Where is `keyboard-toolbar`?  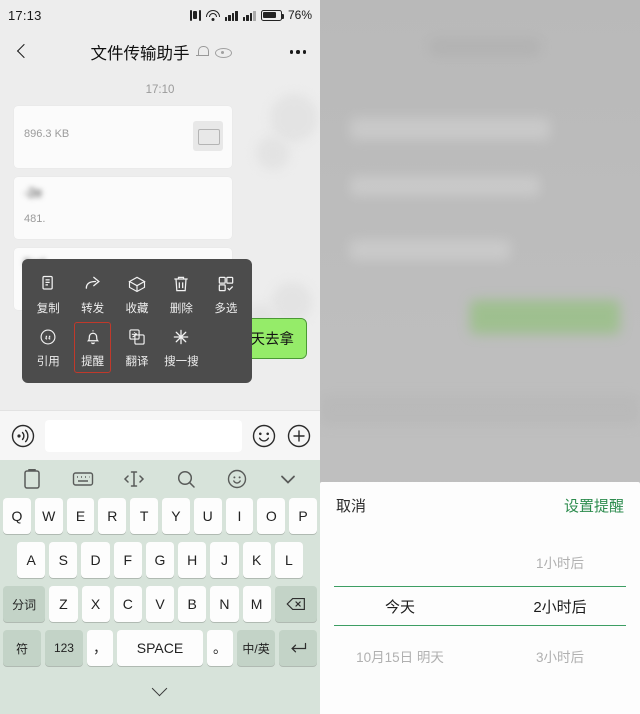 keyboard-toolbar is located at coordinates (160, 479).